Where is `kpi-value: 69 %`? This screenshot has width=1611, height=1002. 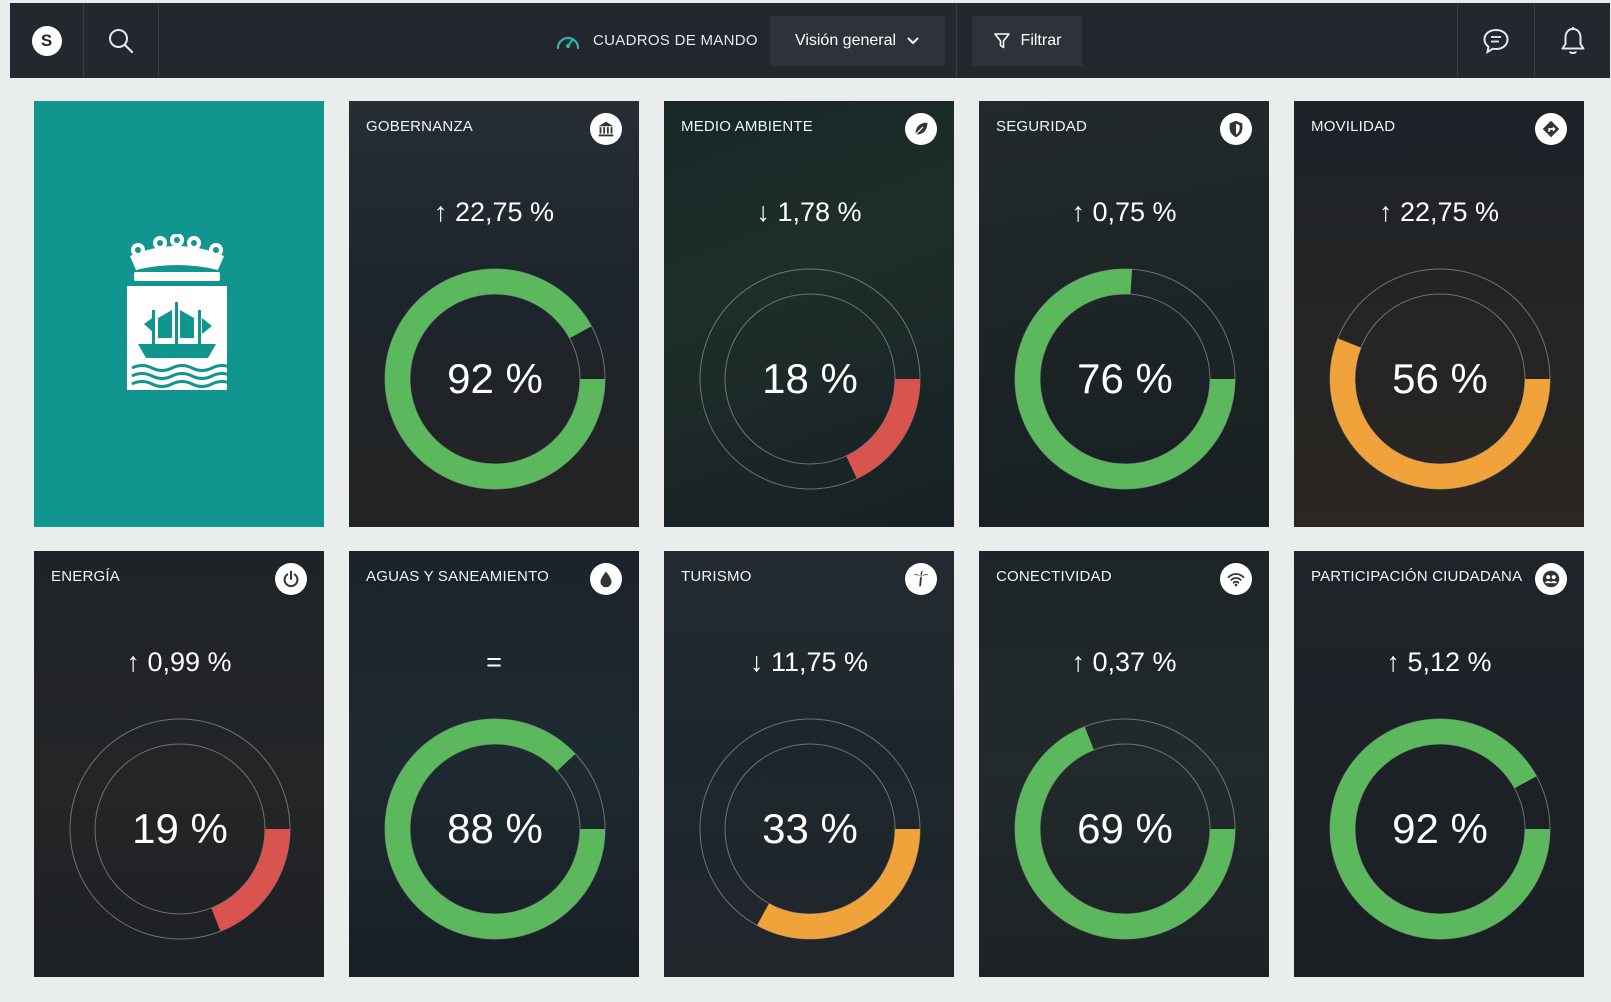 kpi-value: 69 % is located at coordinates (1125, 828).